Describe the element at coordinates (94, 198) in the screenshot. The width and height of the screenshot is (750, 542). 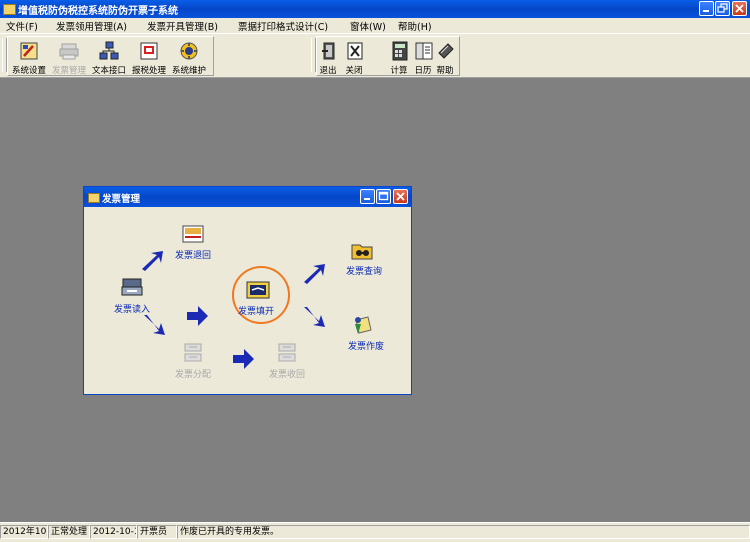
I see `child-window-icon` at that location.